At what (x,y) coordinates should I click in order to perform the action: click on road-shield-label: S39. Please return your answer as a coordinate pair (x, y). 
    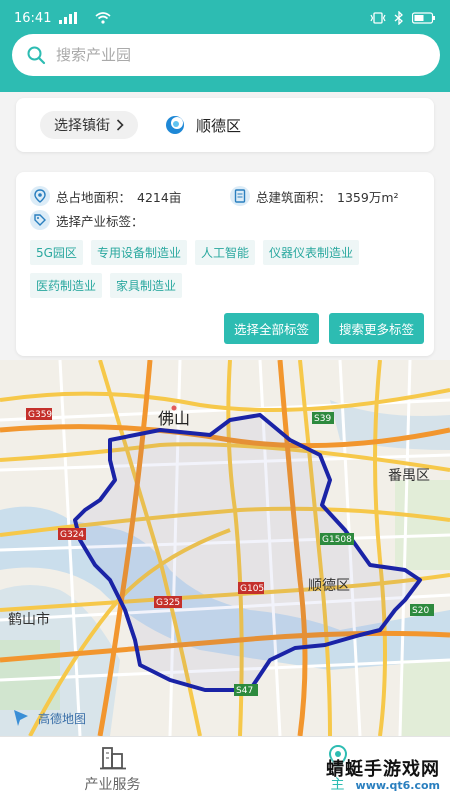
    Looking at the image, I should click on (322, 419).